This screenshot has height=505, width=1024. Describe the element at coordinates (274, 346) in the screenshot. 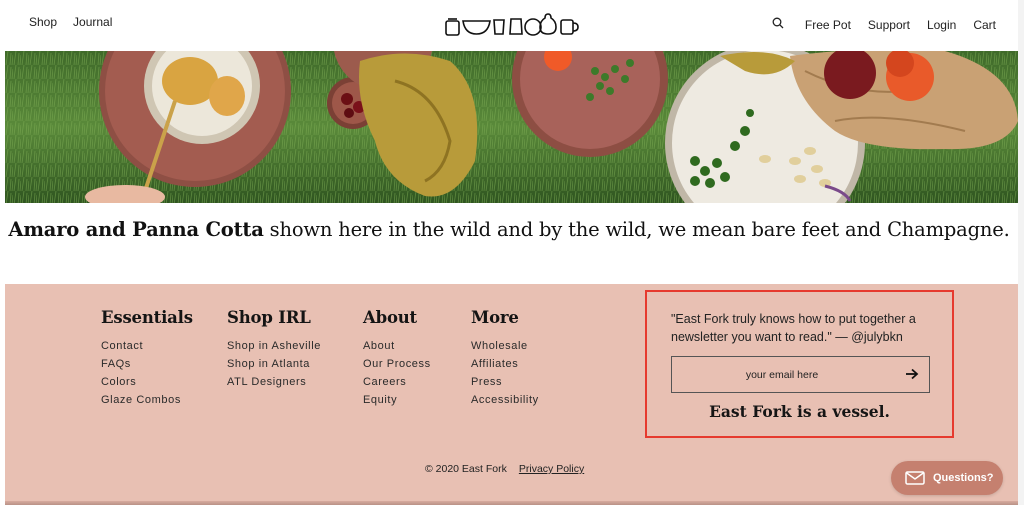

I see `footer-link-shop-asheville: Shop in Asheville` at that location.